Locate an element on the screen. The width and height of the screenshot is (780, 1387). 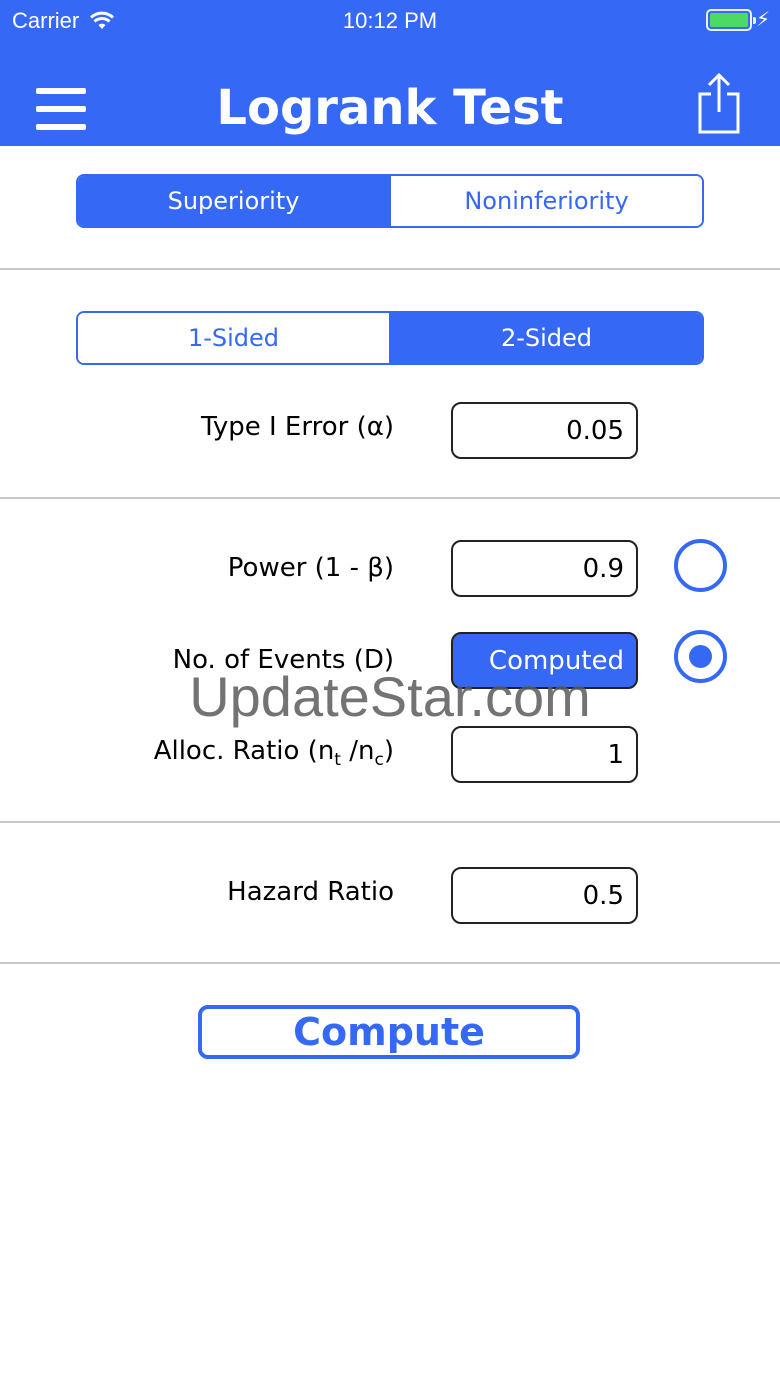
charging-bolt-icon: ⚡ is located at coordinates (762, 19).